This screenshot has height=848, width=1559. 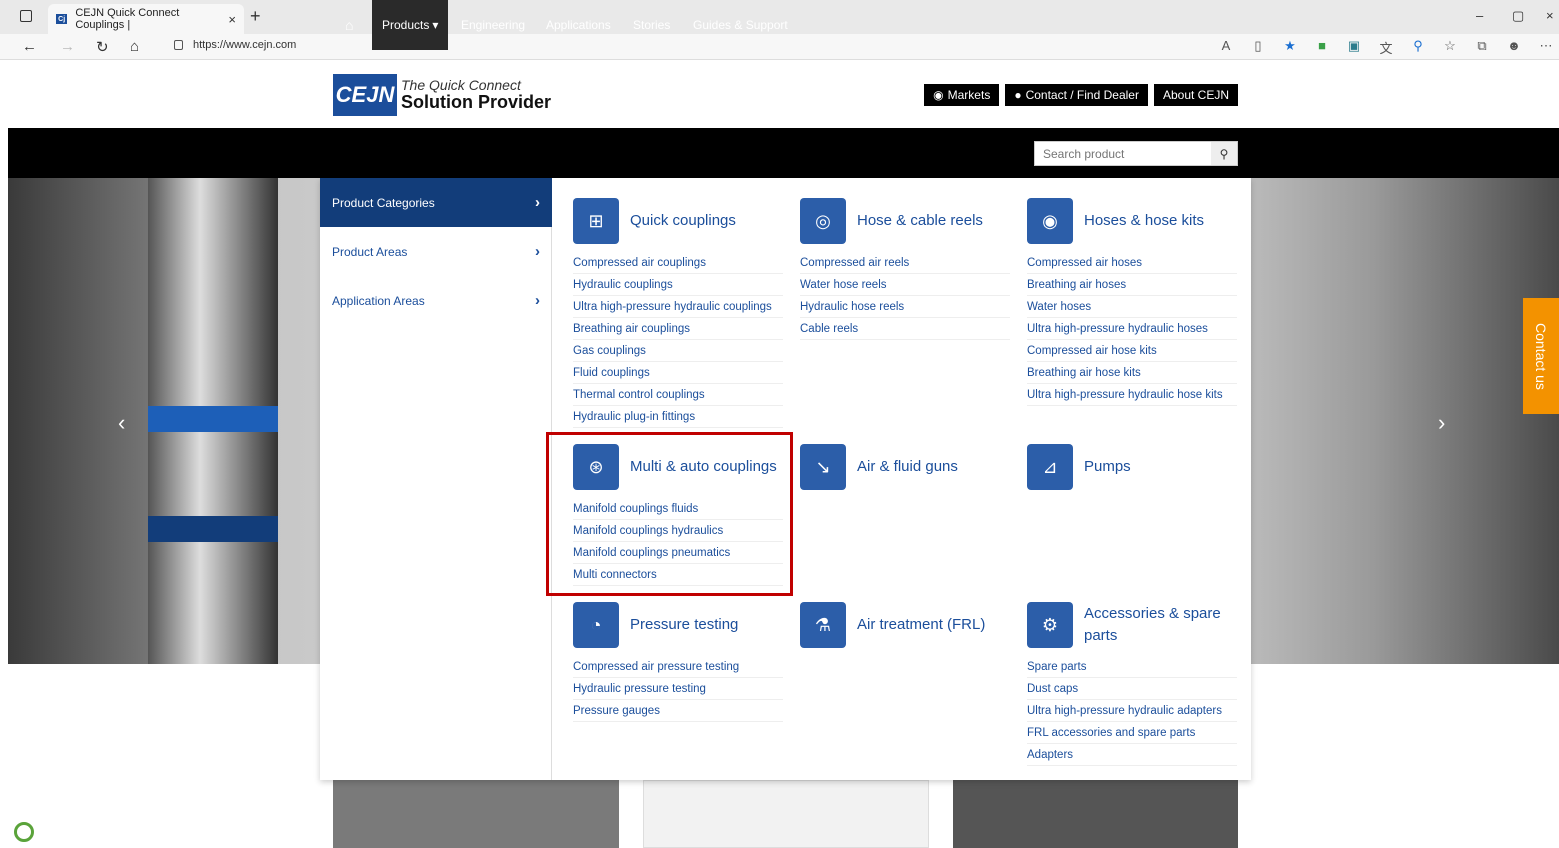 What do you see at coordinates (213, 529) in the screenshot?
I see `coupling-made-in-sweden-band` at bounding box center [213, 529].